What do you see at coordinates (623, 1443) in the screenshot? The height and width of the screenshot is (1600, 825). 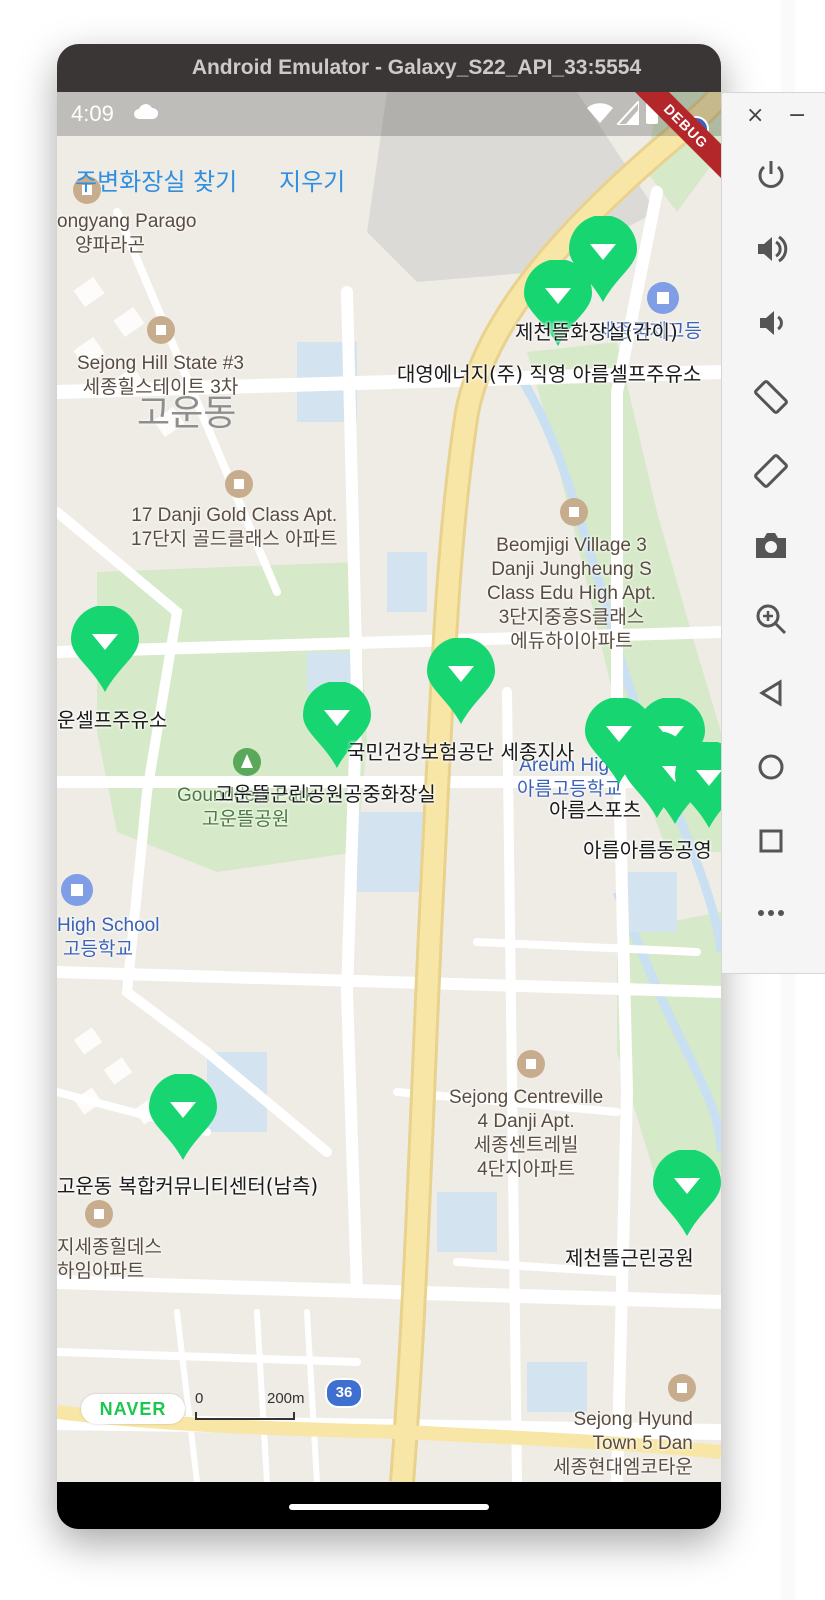 I see `place-label: Sejong Hyund Town 5 Dan 세종현대엠코타운` at bounding box center [623, 1443].